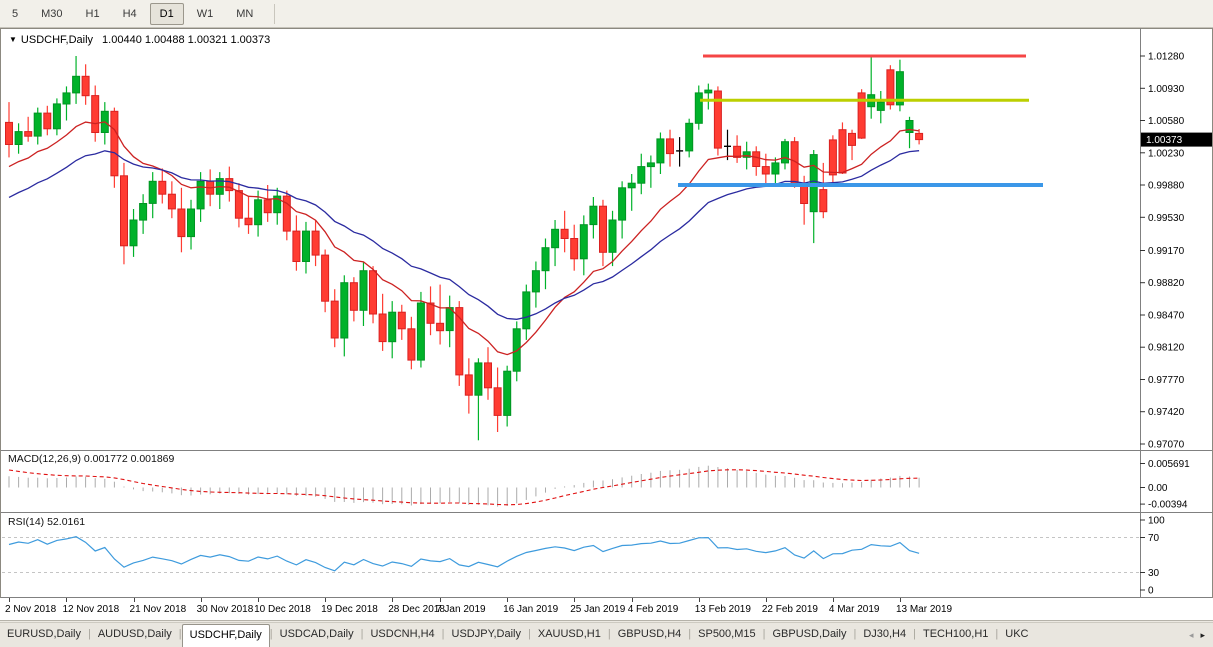 The height and width of the screenshot is (647, 1213). Describe the element at coordinates (15, 14) in the screenshot. I see `timeframe-5: 5` at that location.